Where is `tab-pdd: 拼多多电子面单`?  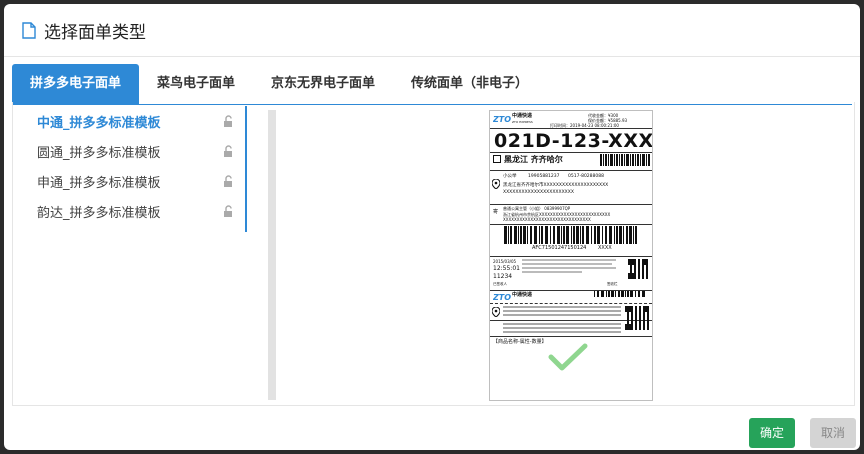 tab-pdd: 拼多多电子面单 is located at coordinates (76, 84).